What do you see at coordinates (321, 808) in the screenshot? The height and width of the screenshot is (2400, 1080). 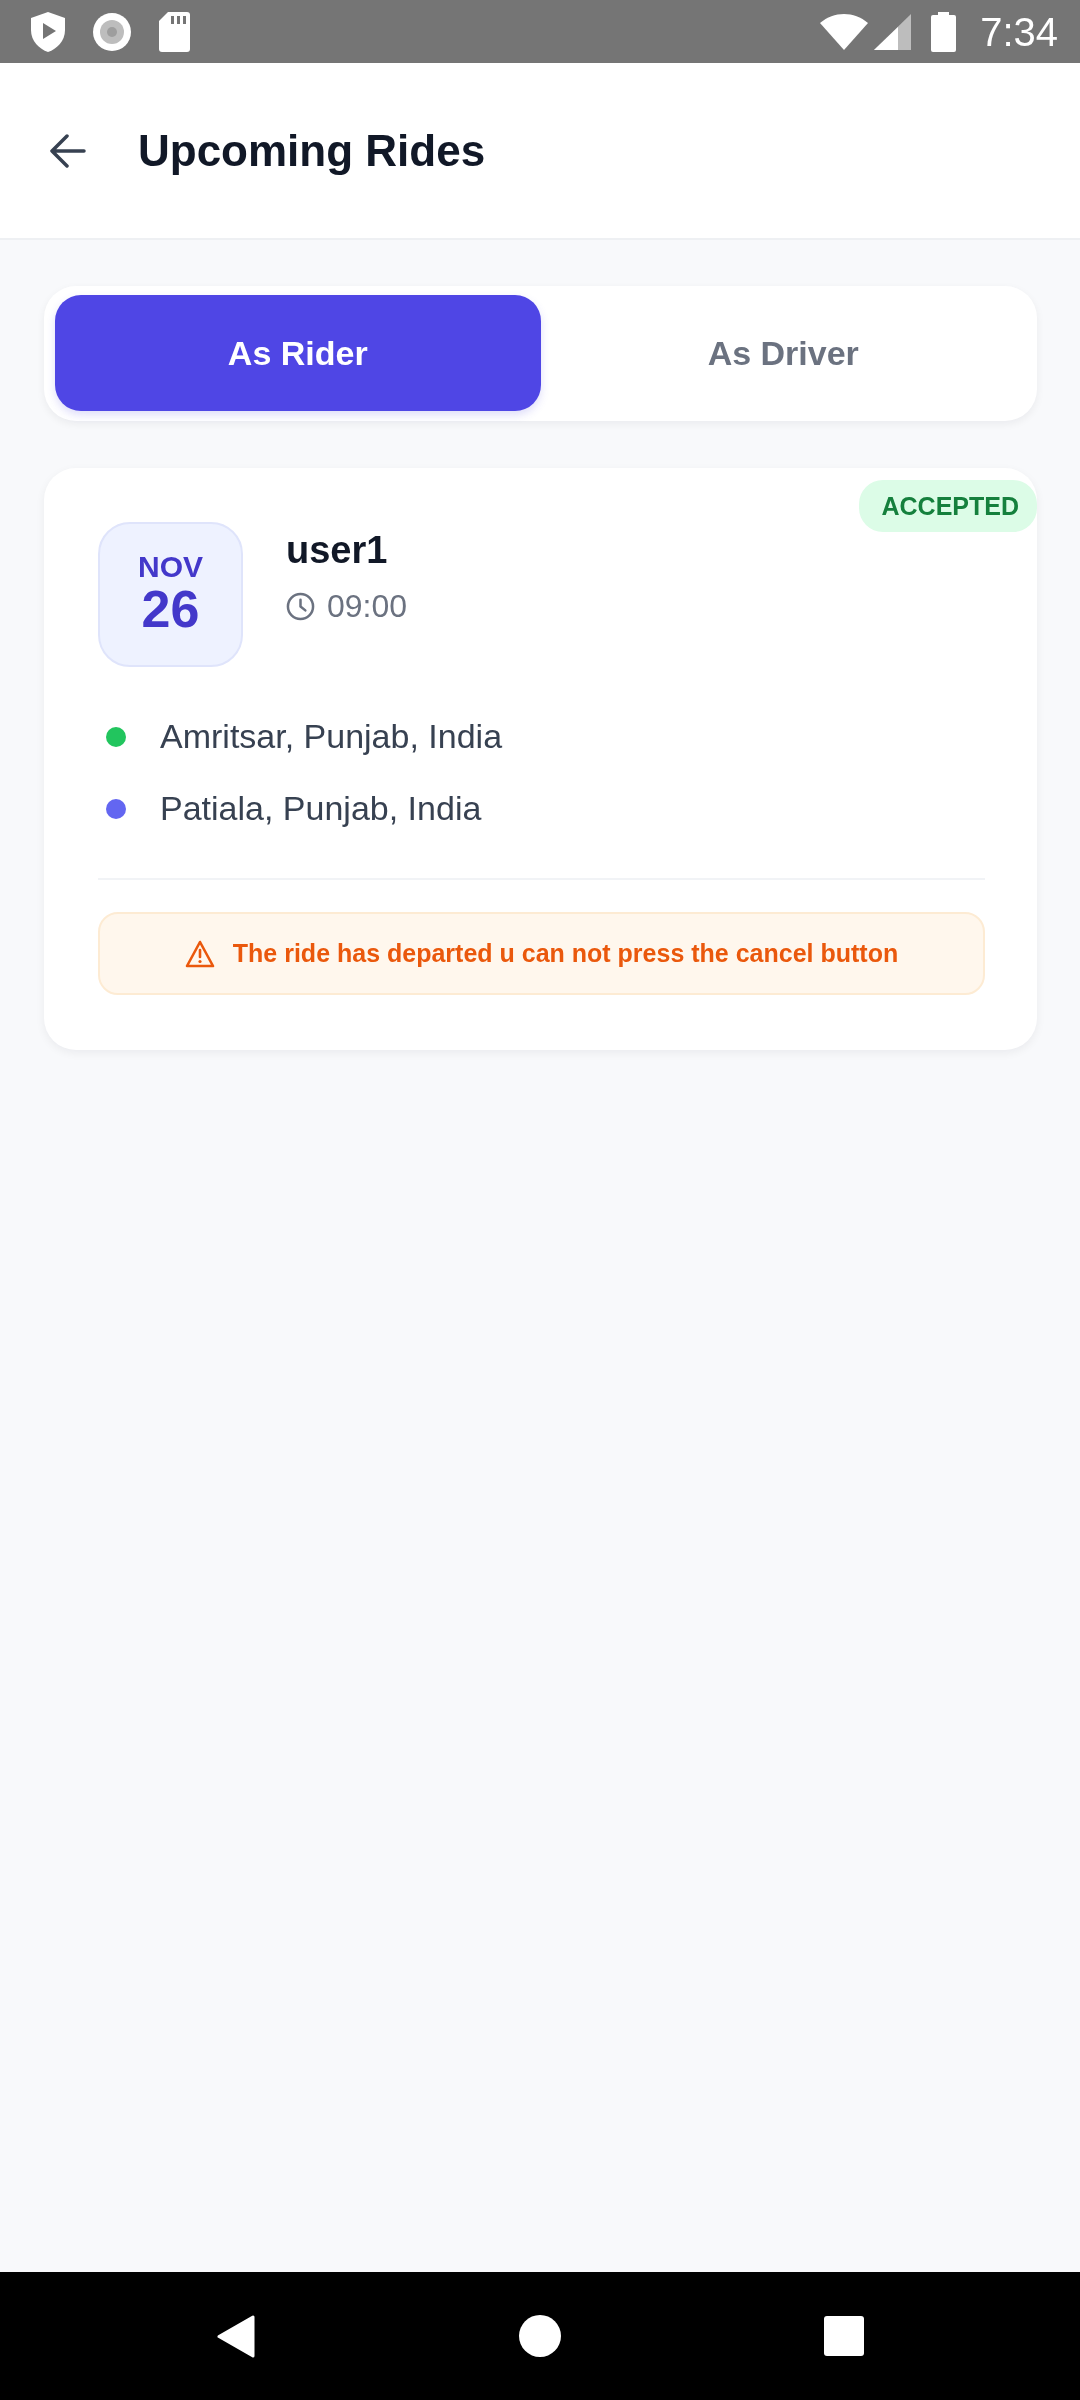 I see `stop-location: Patiala, Punjab, India` at bounding box center [321, 808].